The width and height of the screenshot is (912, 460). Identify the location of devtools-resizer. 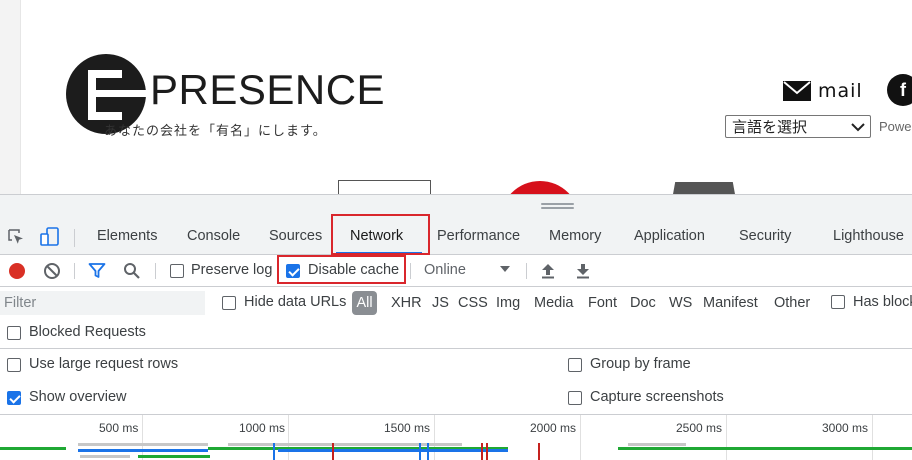
(456, 207).